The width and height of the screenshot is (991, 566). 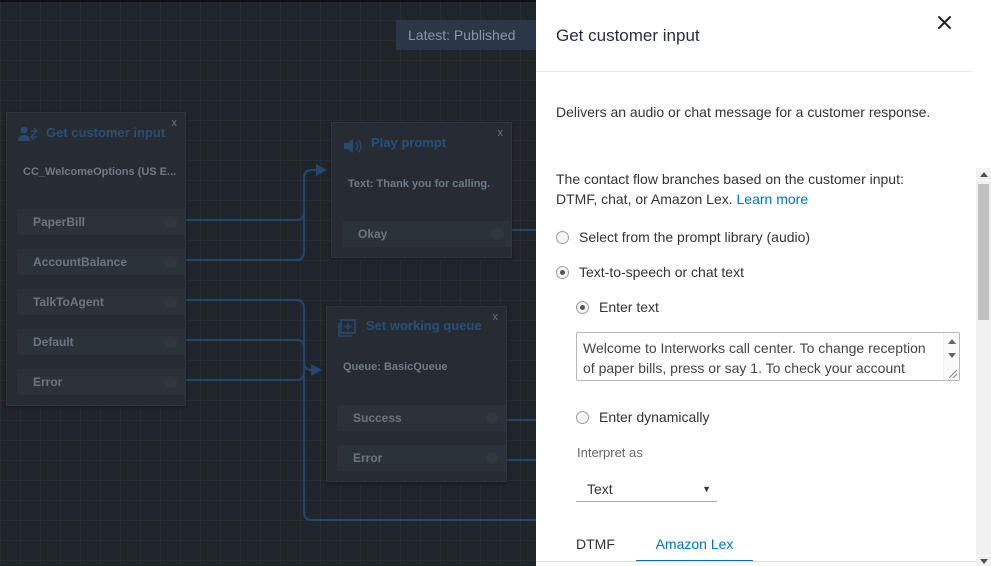 I want to click on panel-scrollbar, so click(x=983, y=367).